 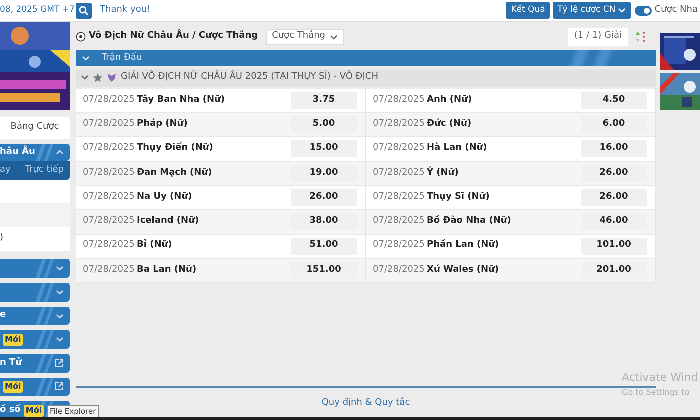 What do you see at coordinates (443, 173) in the screenshot?
I see `team-name: Ý (Nữ)` at bounding box center [443, 173].